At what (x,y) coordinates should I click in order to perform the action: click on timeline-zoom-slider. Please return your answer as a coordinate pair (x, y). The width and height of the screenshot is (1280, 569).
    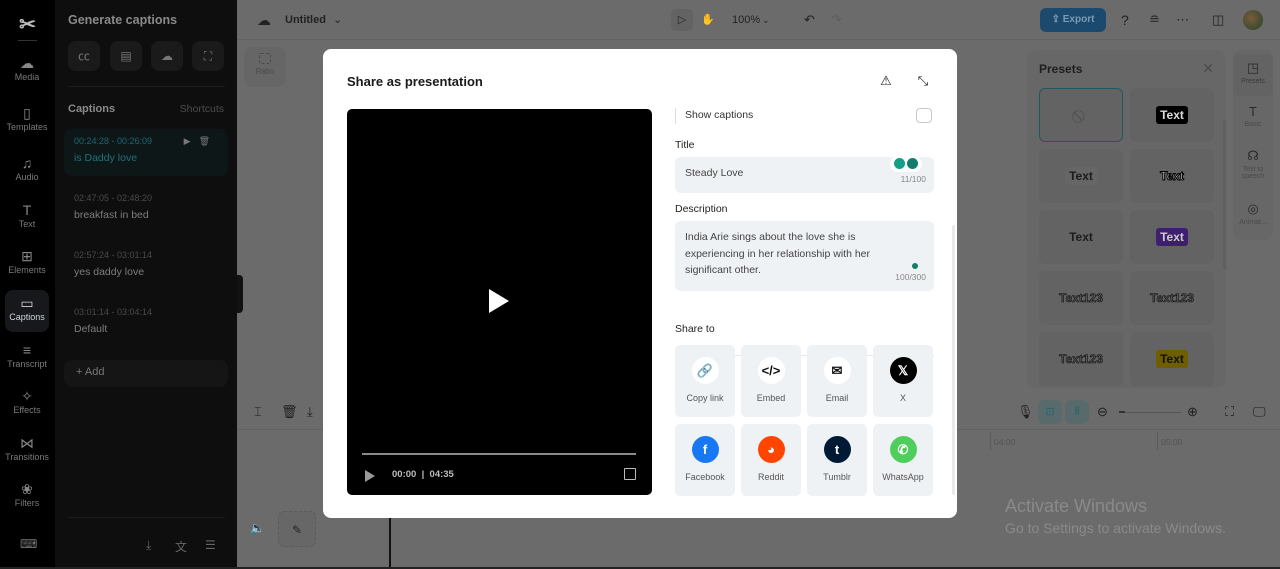
    Looking at the image, I should click on (1150, 412).